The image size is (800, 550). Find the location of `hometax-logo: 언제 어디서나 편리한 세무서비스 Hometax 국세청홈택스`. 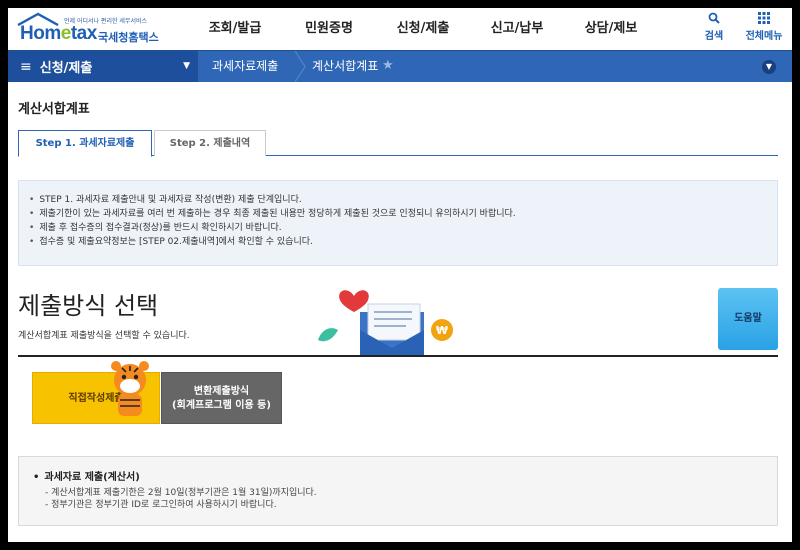

hometax-logo: 언제 어디서나 편리한 세무서비스 Hometax 국세청홈택스 is located at coordinates (91, 29).